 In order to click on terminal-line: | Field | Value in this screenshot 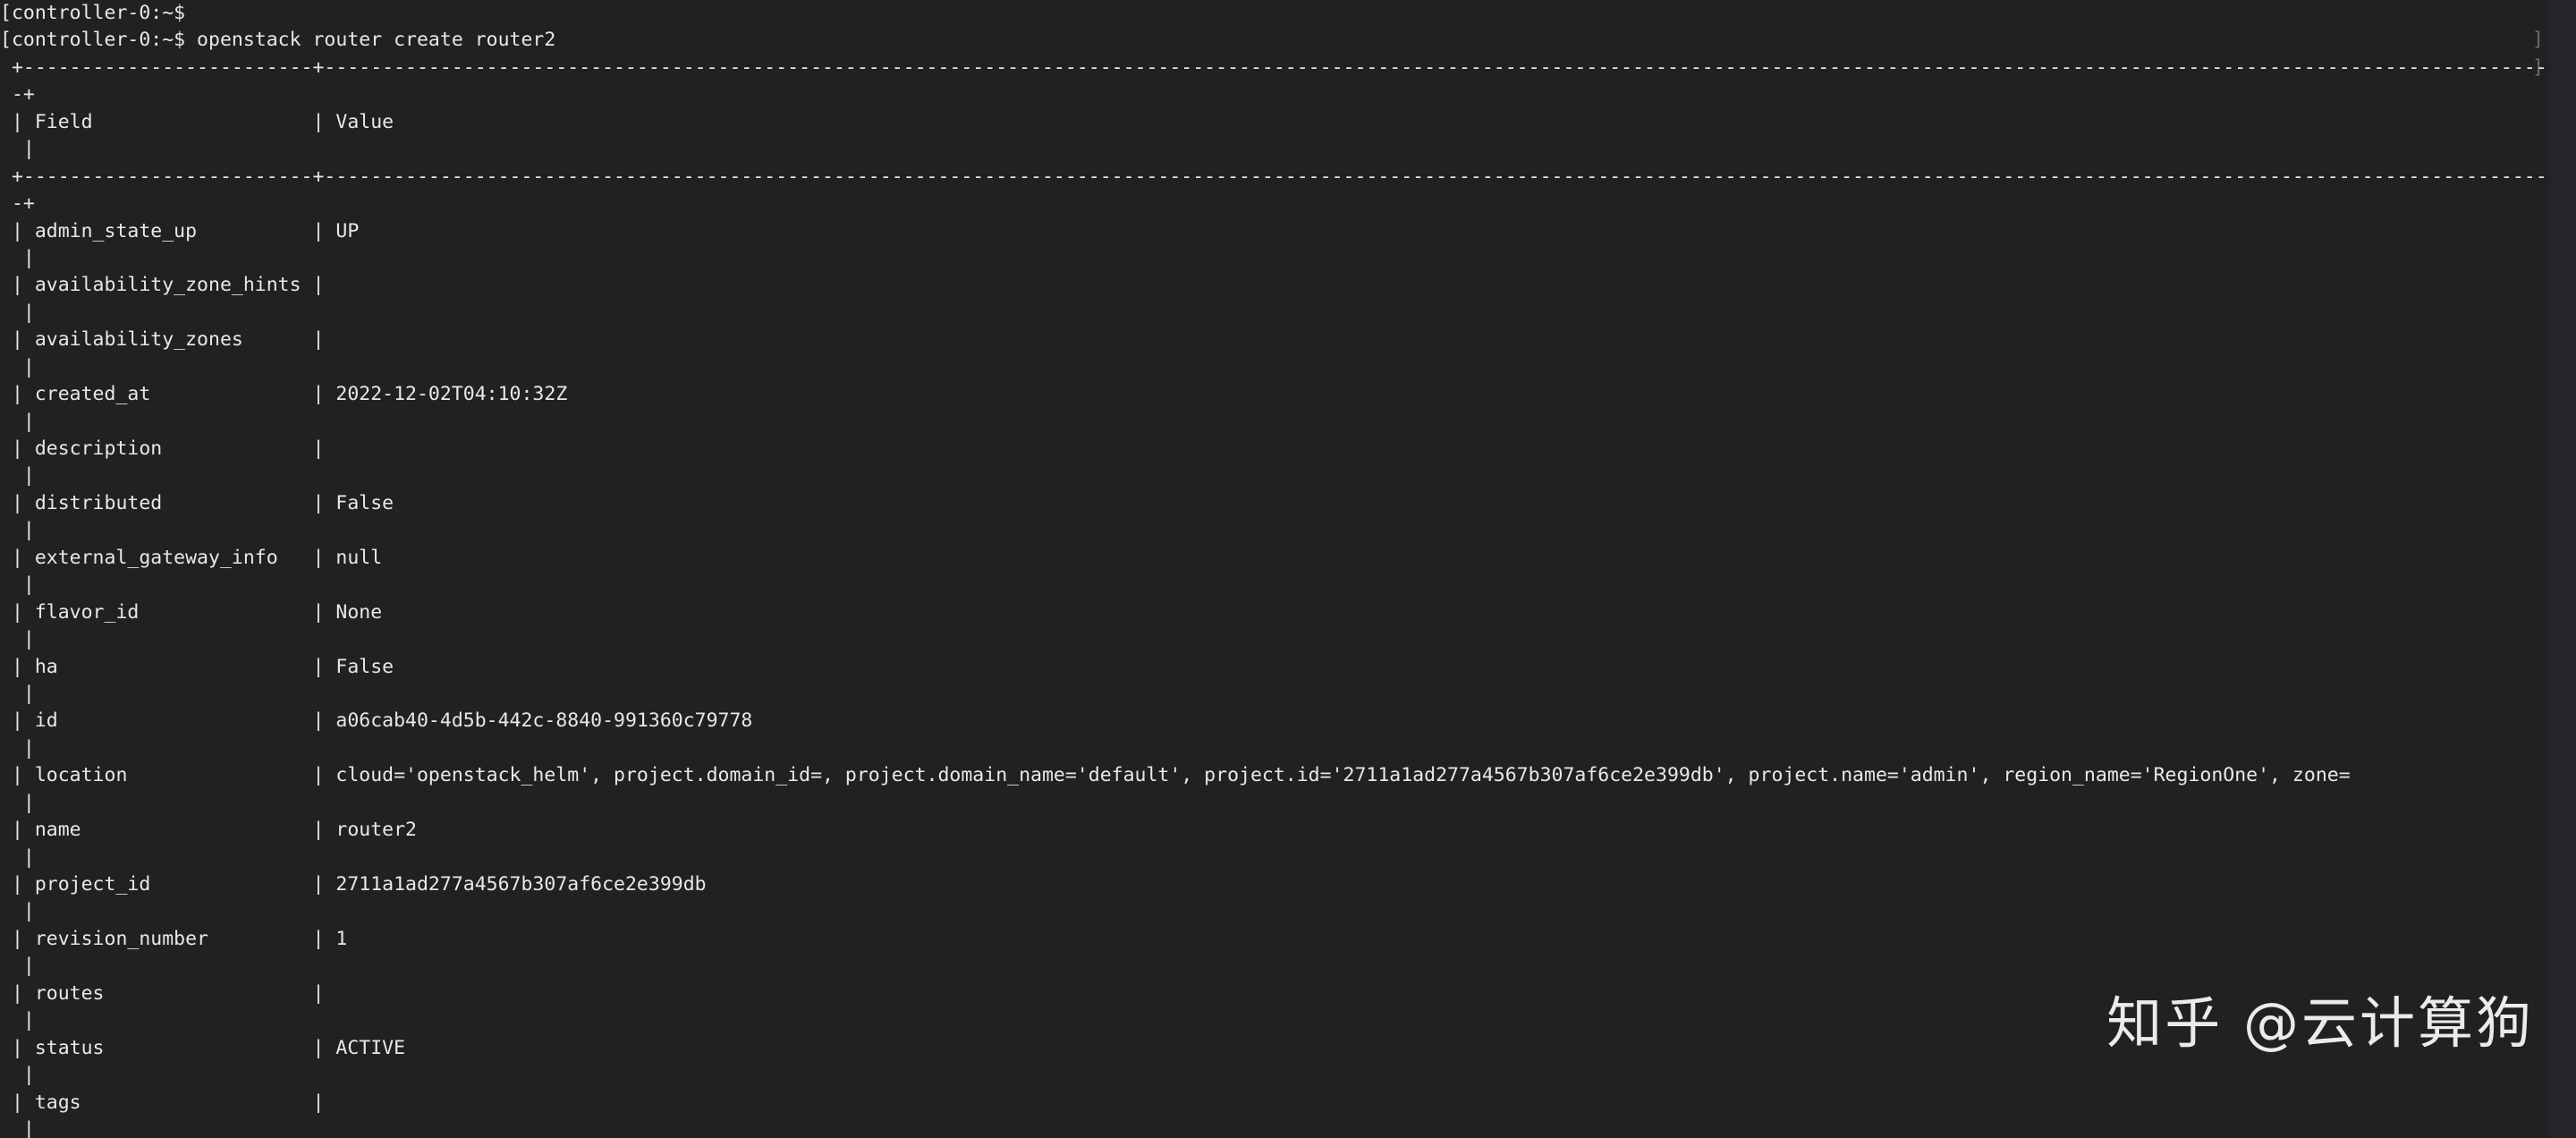, I will do `click(1288, 122)`.